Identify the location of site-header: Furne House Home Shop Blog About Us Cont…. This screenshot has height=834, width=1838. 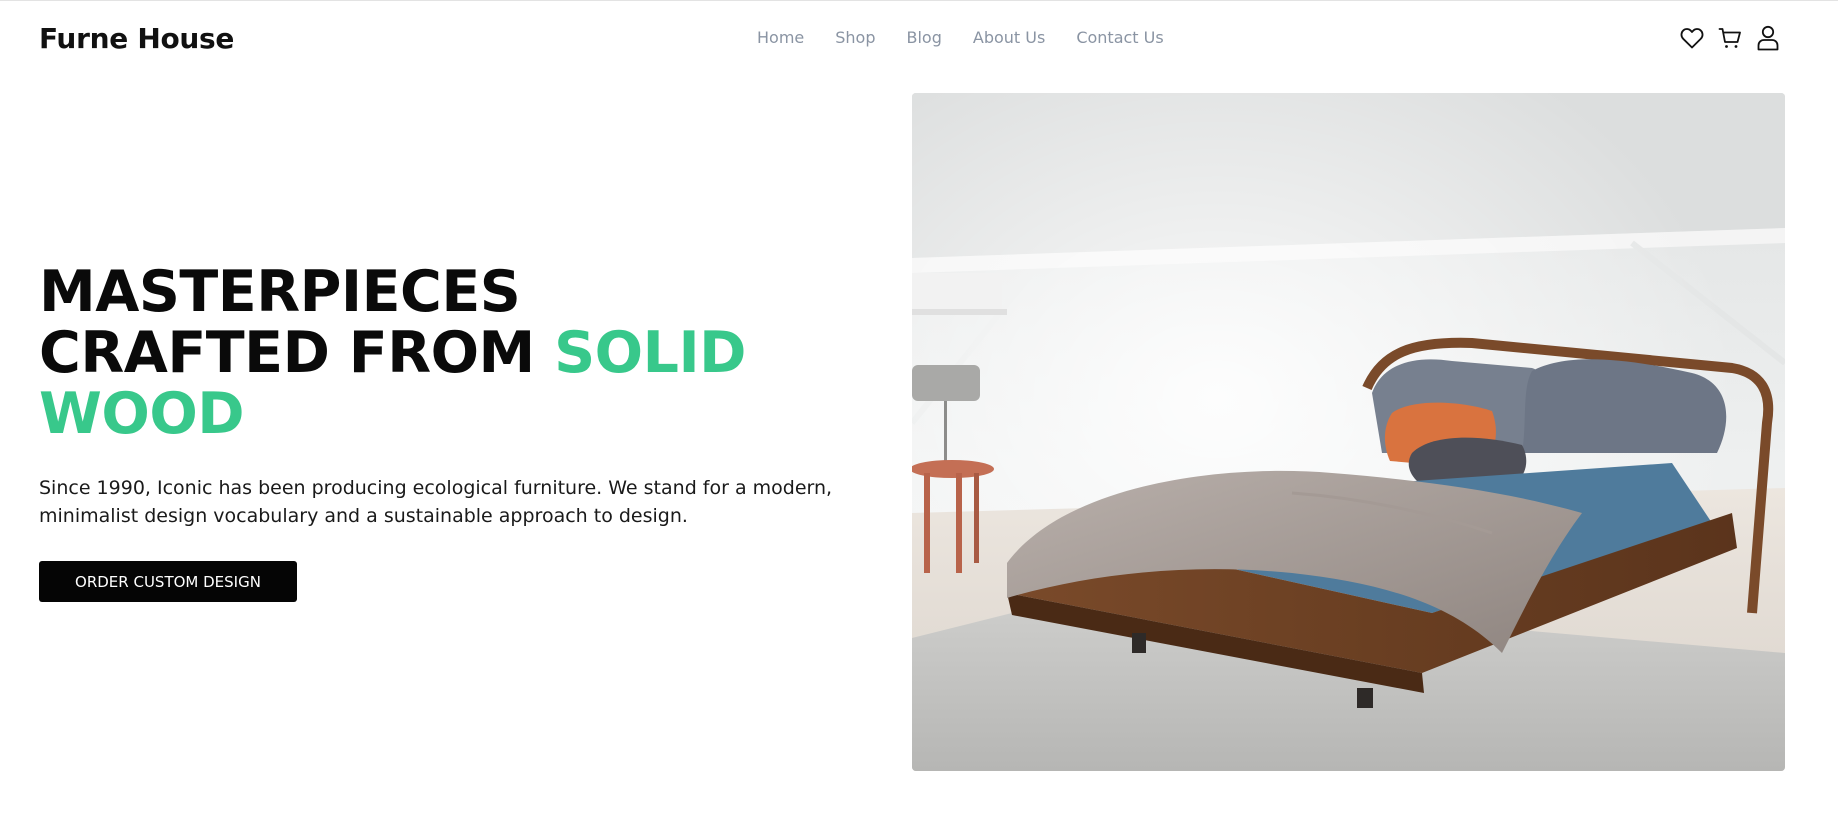
(919, 40).